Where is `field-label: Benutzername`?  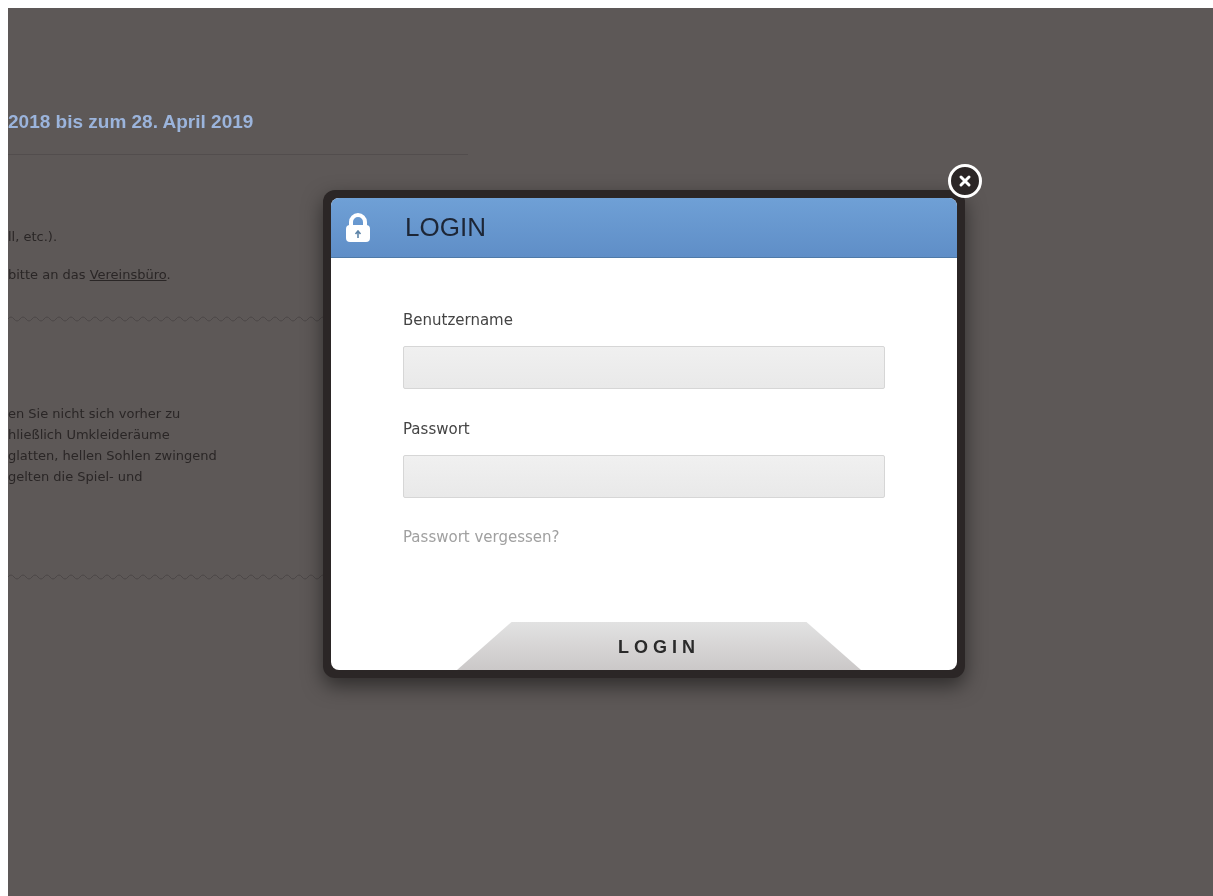
field-label: Benutzername is located at coordinates (458, 320).